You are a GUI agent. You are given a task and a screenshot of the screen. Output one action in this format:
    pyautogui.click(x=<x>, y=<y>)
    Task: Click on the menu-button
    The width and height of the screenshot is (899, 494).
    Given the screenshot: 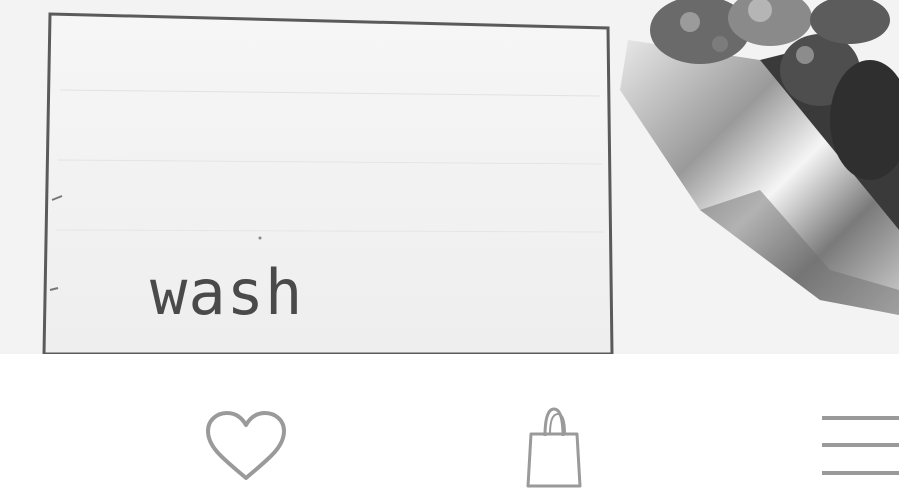 What is the action you would take?
    pyautogui.click(x=860, y=447)
    